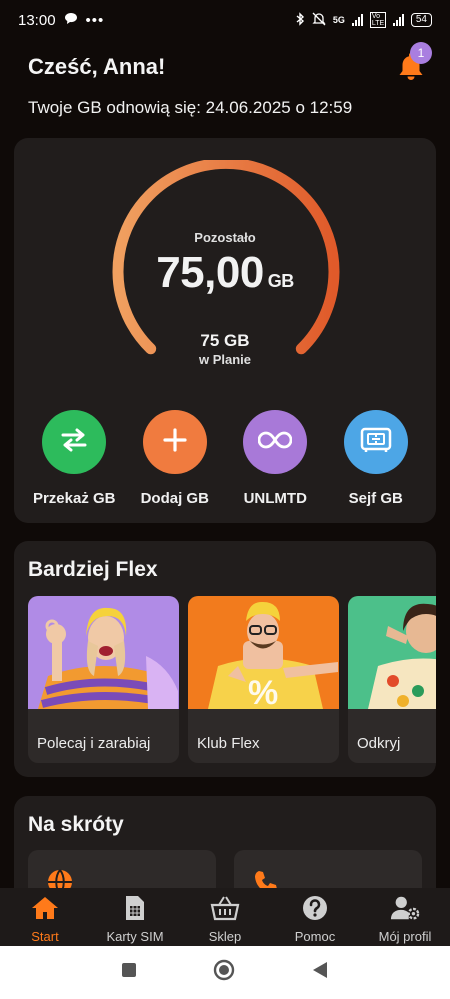  I want to click on transfer-circle, so click(74, 442).